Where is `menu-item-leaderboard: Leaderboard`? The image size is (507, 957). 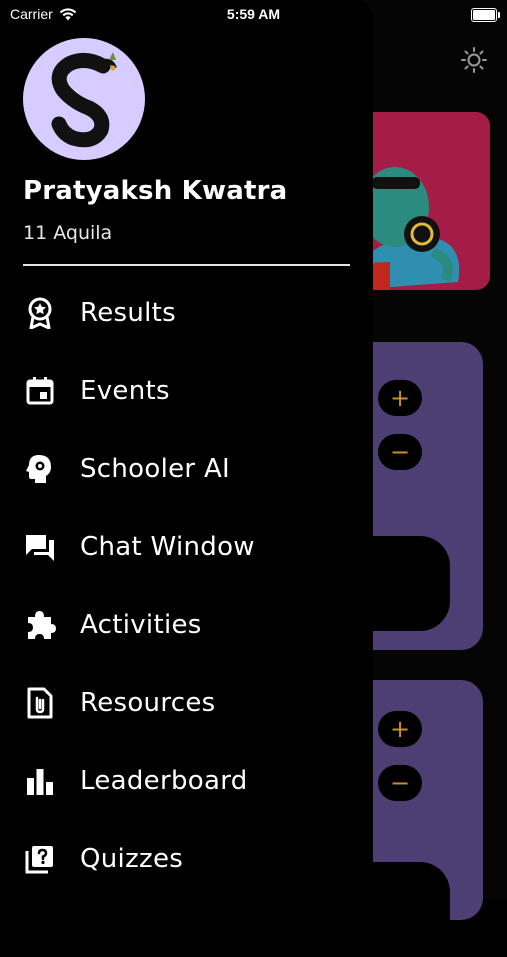 menu-item-leaderboard: Leaderboard is located at coordinates (186, 781).